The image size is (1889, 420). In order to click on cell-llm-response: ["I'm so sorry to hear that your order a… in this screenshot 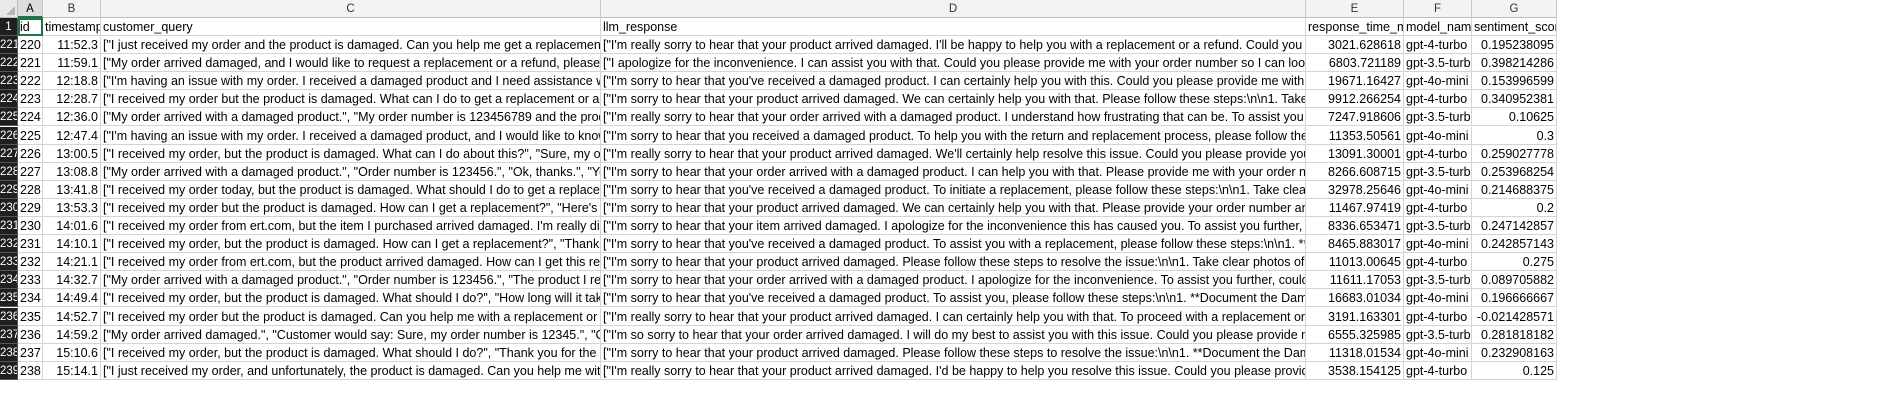, I will do `click(953, 334)`.